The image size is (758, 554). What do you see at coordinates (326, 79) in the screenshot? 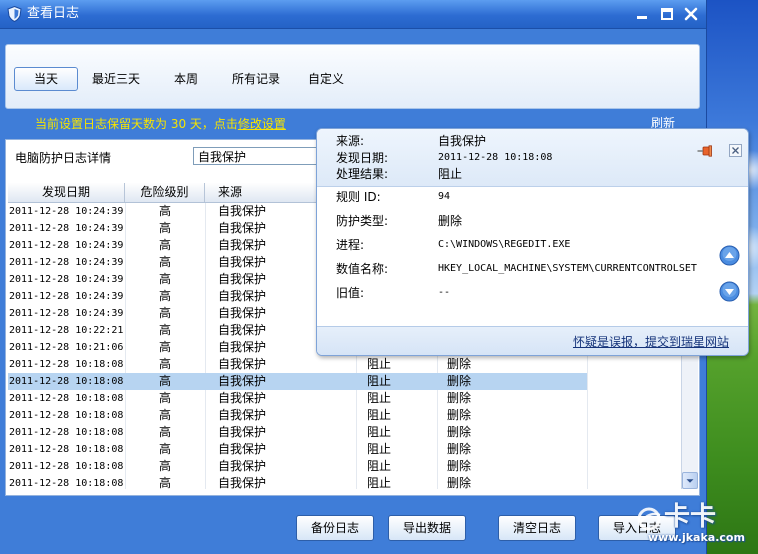
I see `tab-4: 自定义` at bounding box center [326, 79].